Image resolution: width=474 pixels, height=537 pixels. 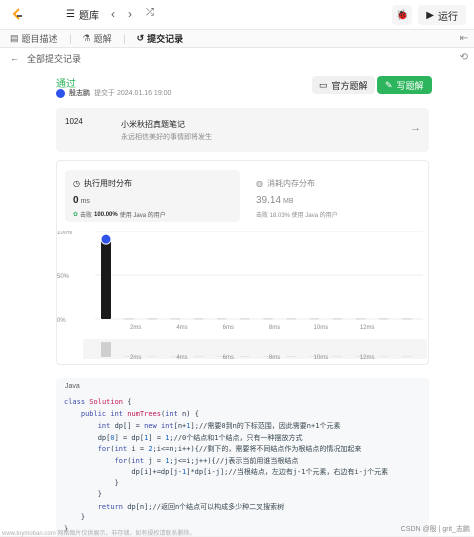 I want to click on leetcode-logo-icon, so click(x=18, y=15).